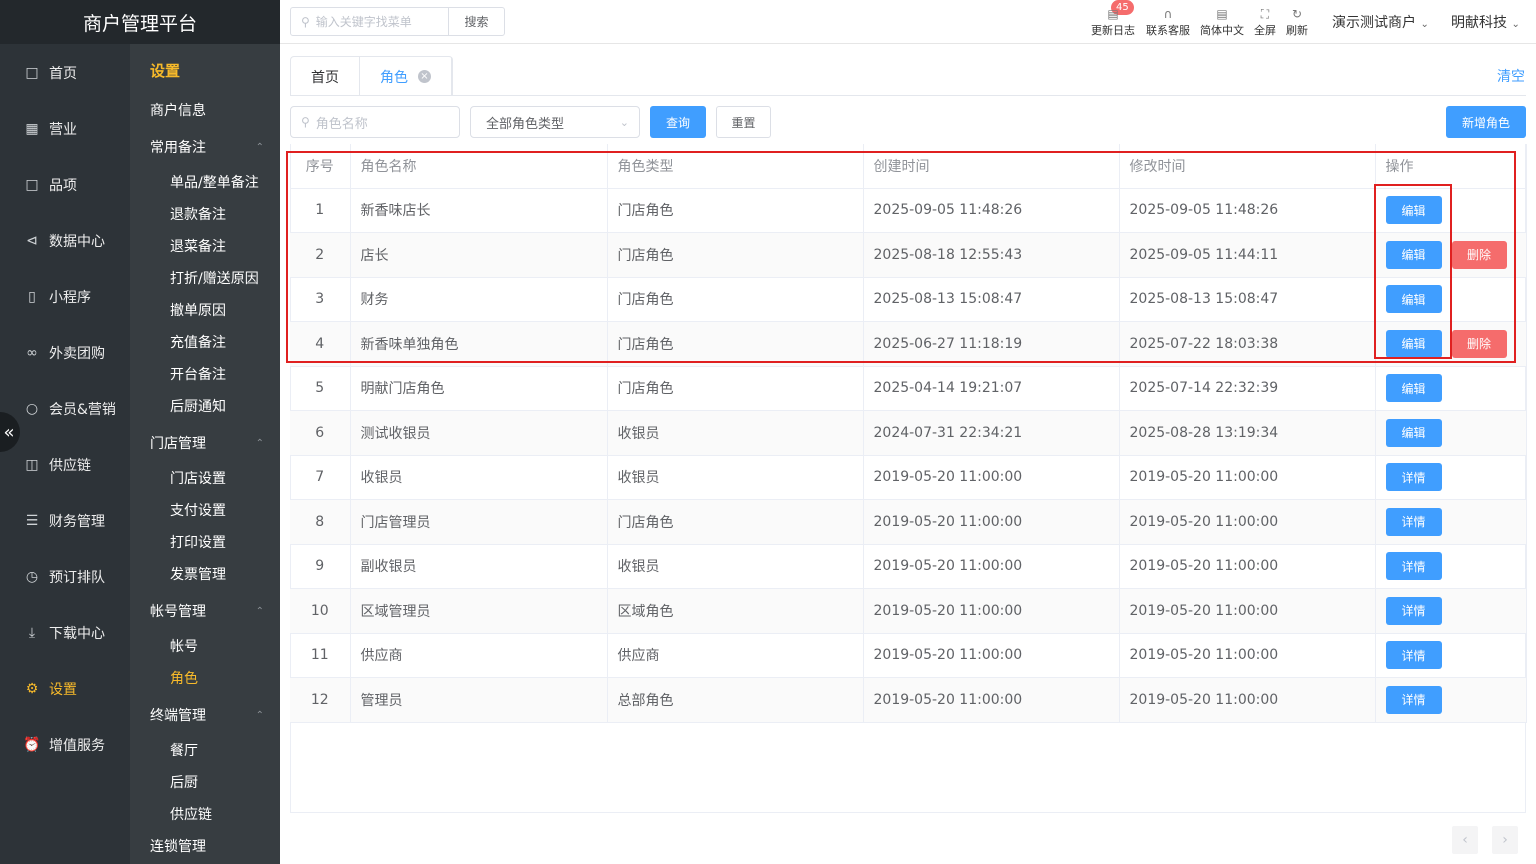  I want to click on menu-search: ⚲ 输入关键字找菜单 搜索, so click(397, 21).